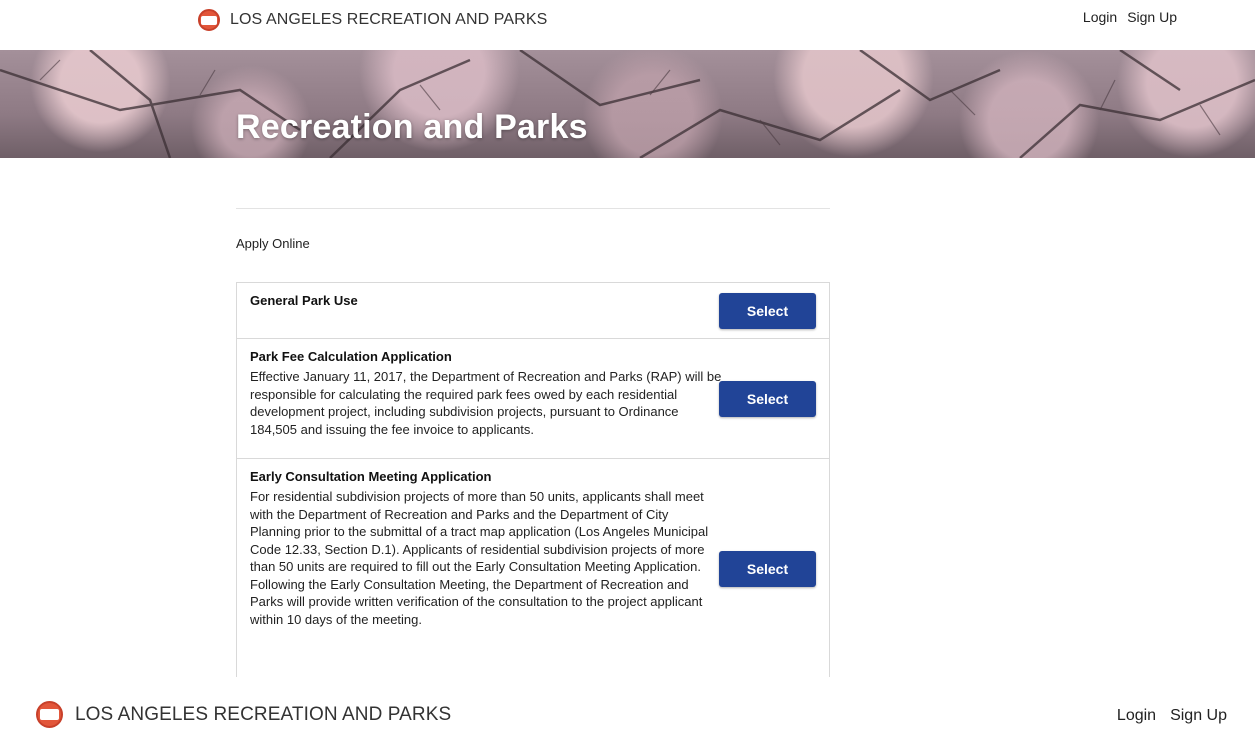  I want to click on signup-link: Sign Up, so click(1152, 17).